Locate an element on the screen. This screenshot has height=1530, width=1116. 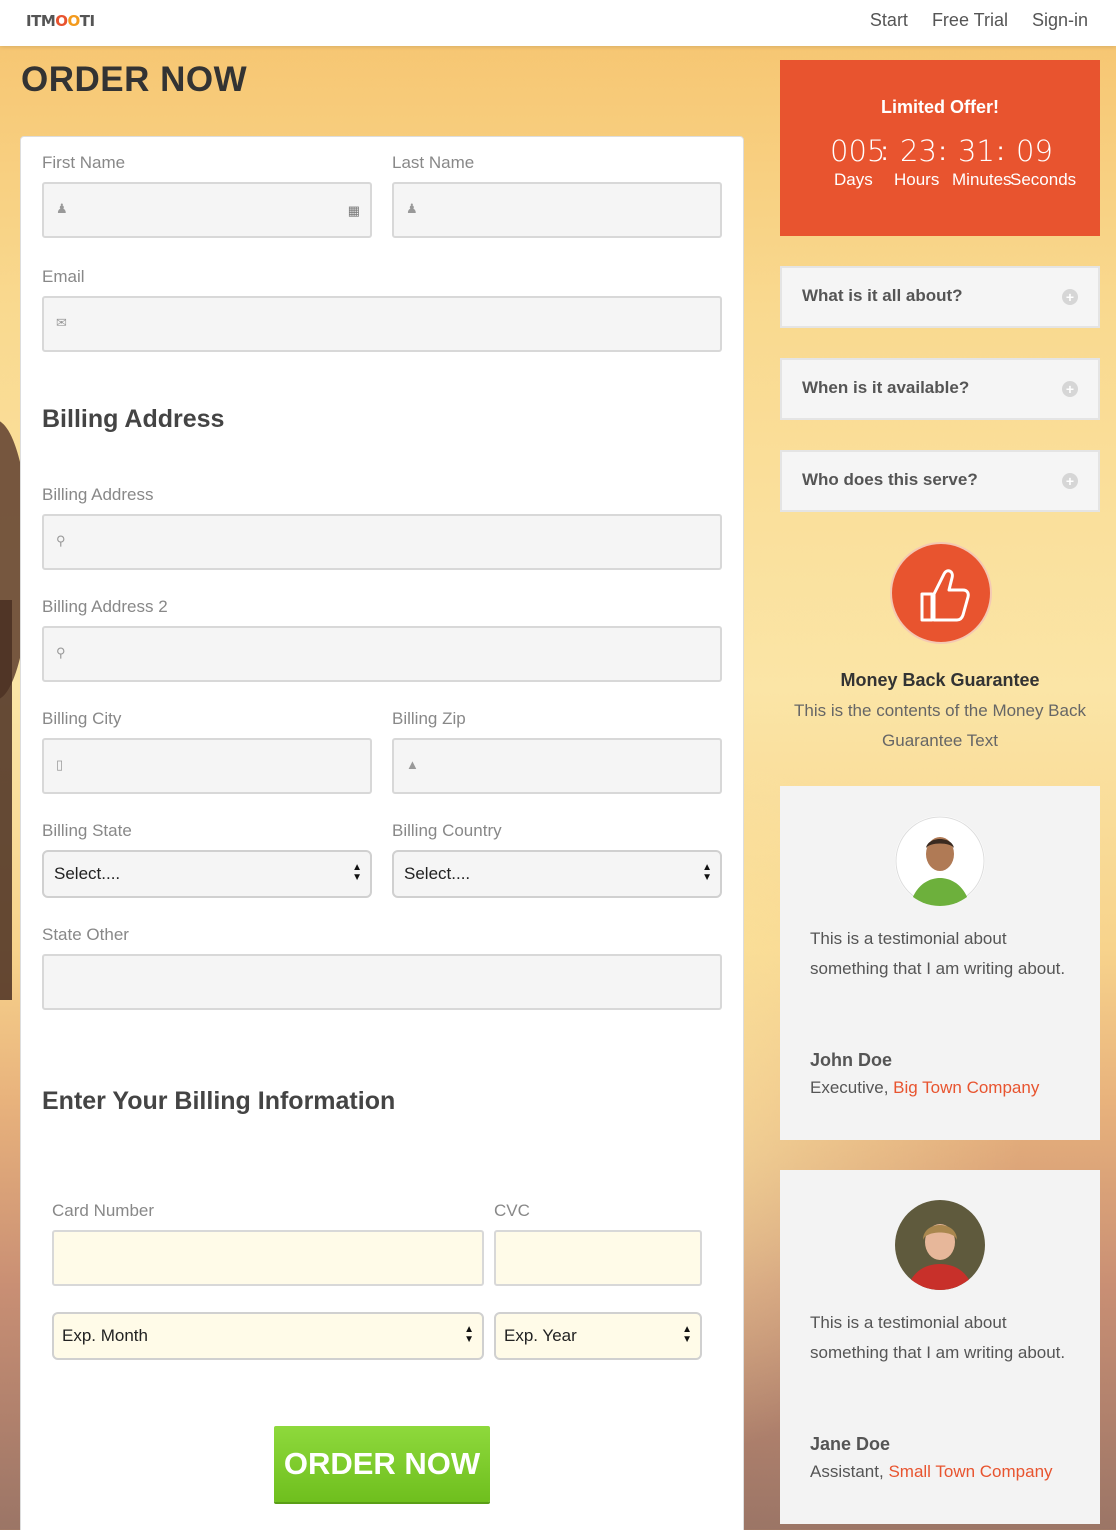
top-navigation-bar: ITMOOTI Start Free Trial Sign-in is located at coordinates (558, 23).